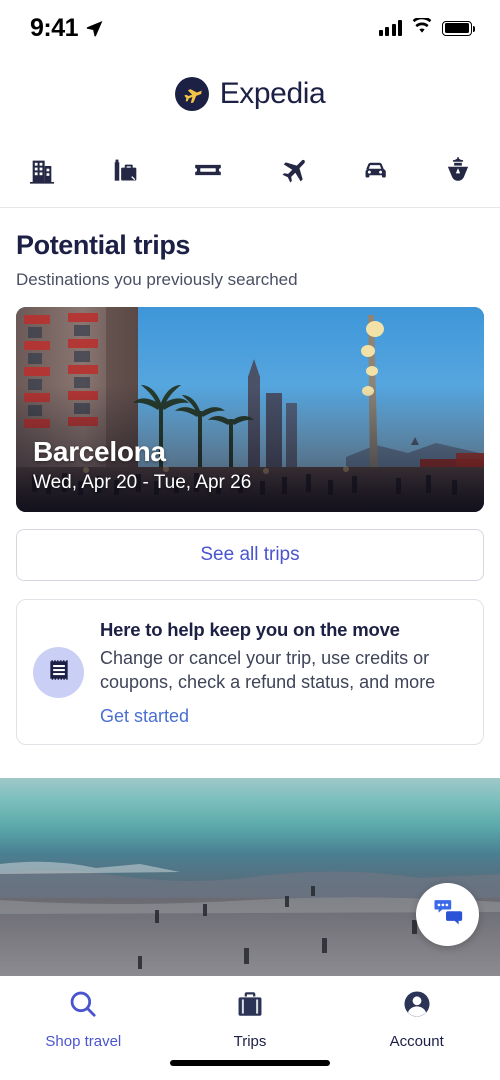 The height and width of the screenshot is (1080, 500). I want to click on page-title: Potential trips, so click(103, 245).